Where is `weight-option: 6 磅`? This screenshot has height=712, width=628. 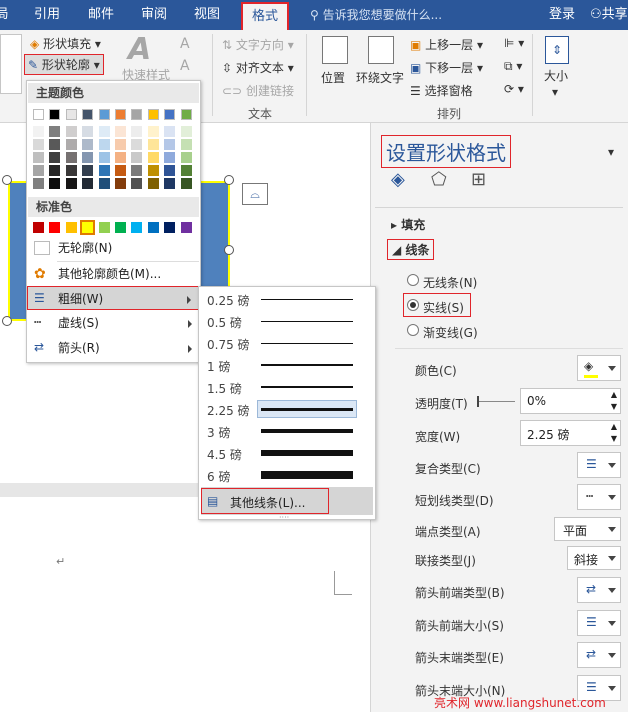
weight-option: 6 磅 is located at coordinates (287, 475).